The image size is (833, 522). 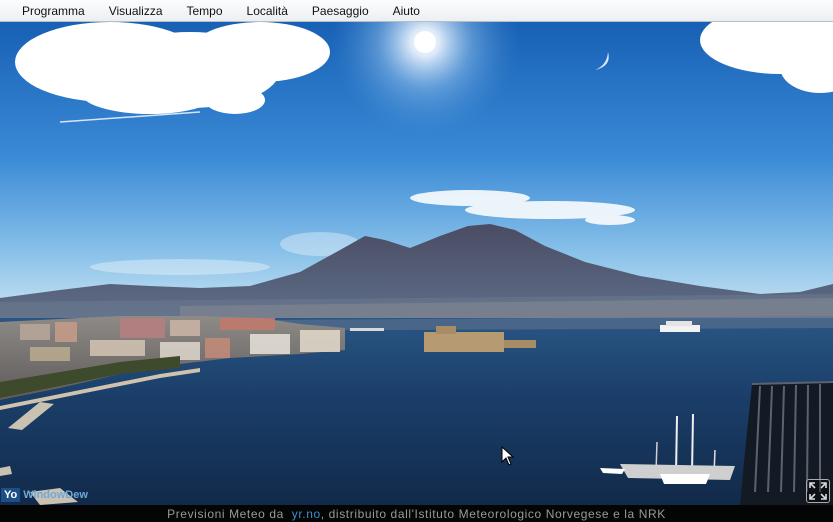 I want to click on fullscreen-button, so click(x=818, y=491).